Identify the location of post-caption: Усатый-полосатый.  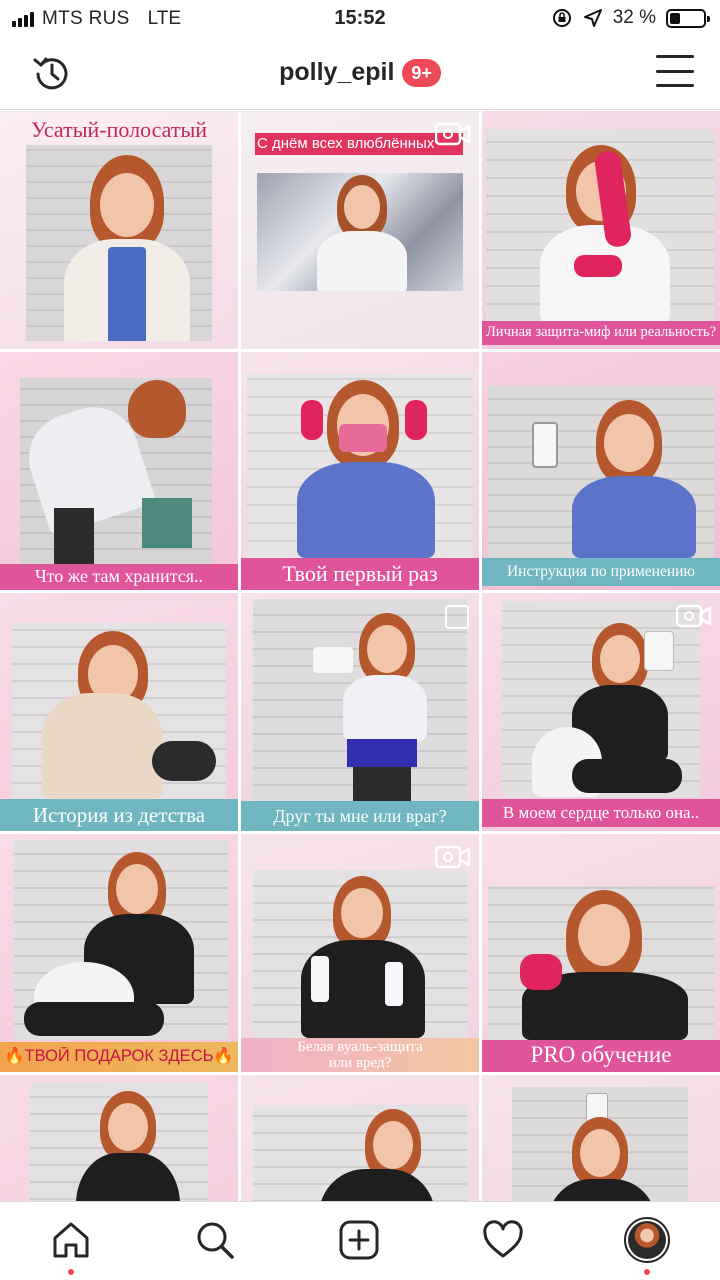
(119, 129).